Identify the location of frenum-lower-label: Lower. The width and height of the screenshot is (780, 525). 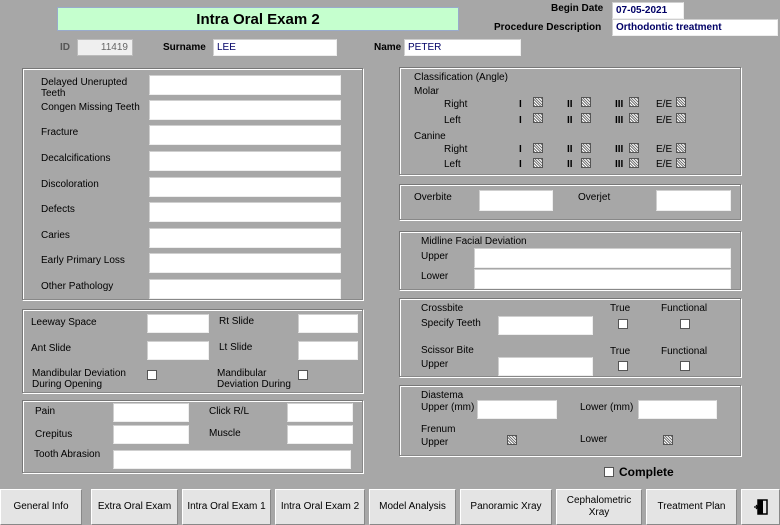
(594, 439).